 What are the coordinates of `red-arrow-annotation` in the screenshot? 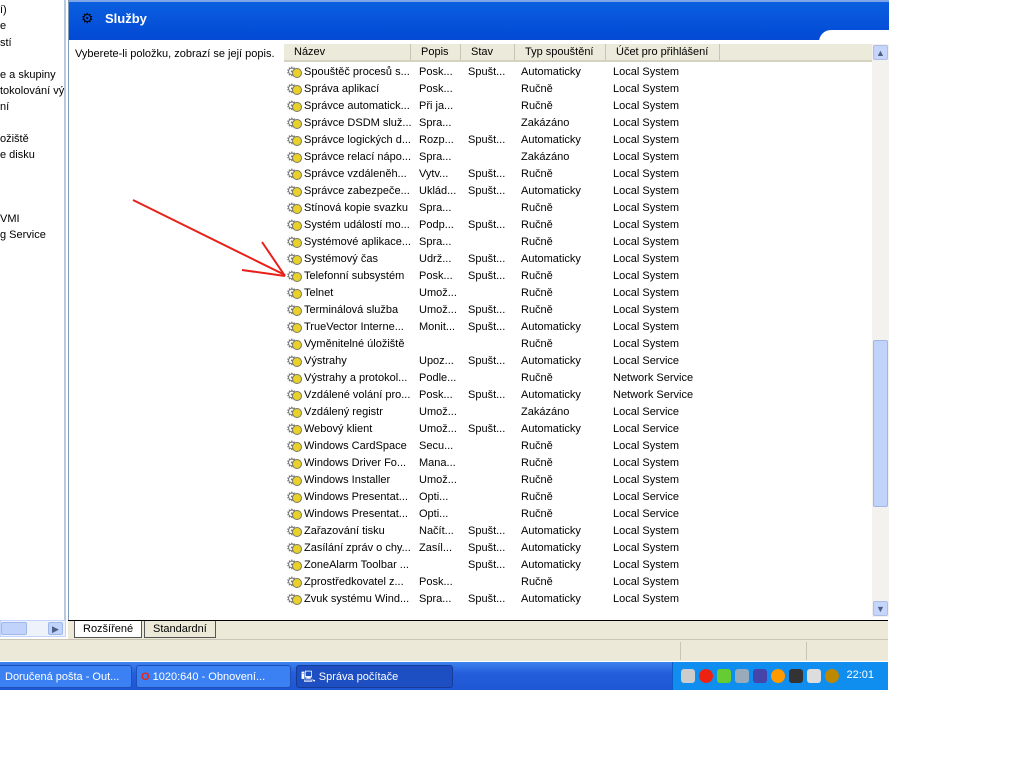 It's located at (209, 238).